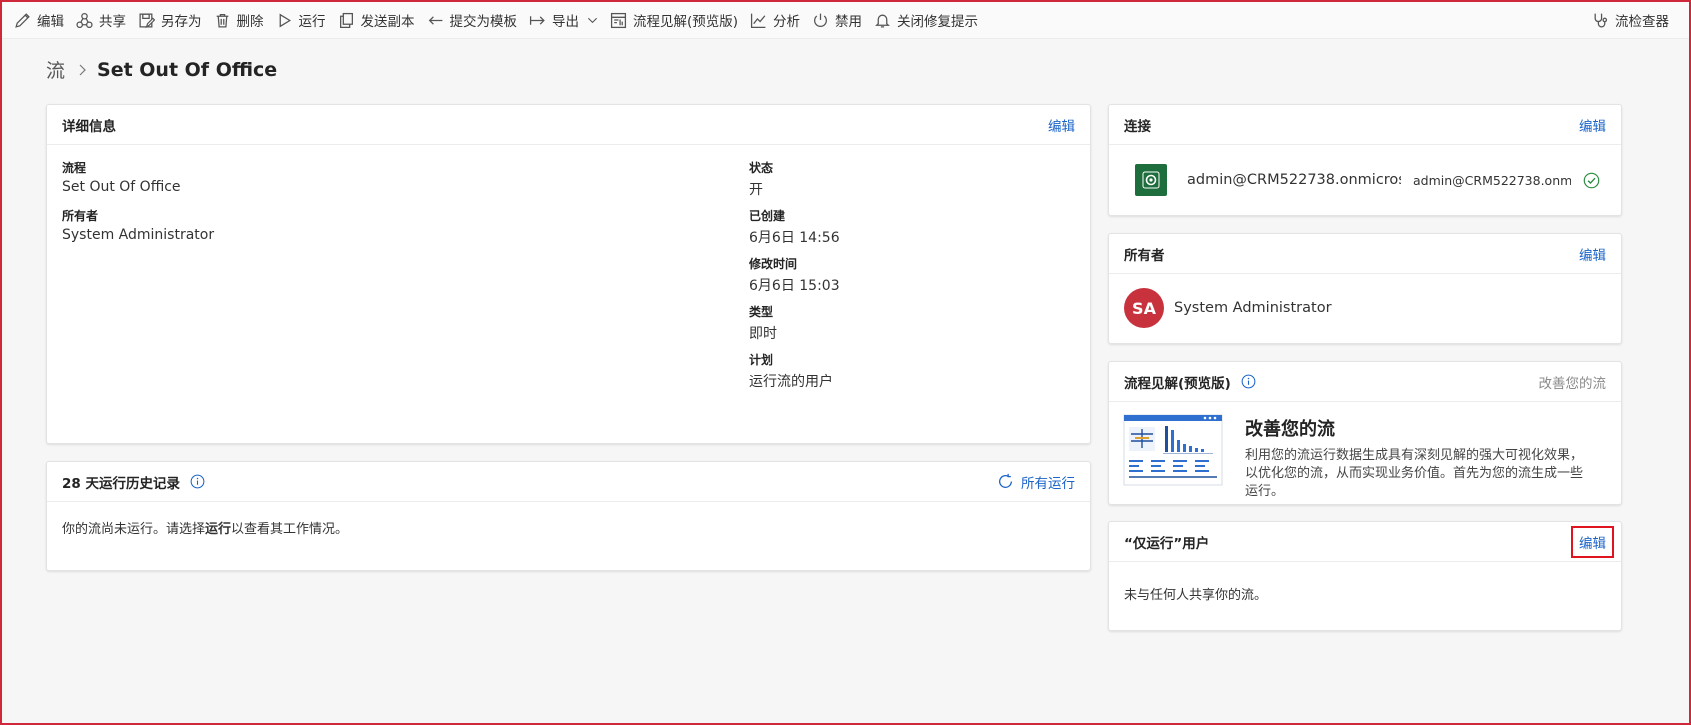 The height and width of the screenshot is (725, 1691). Describe the element at coordinates (537, 20) in the screenshot. I see `export-icon` at that location.